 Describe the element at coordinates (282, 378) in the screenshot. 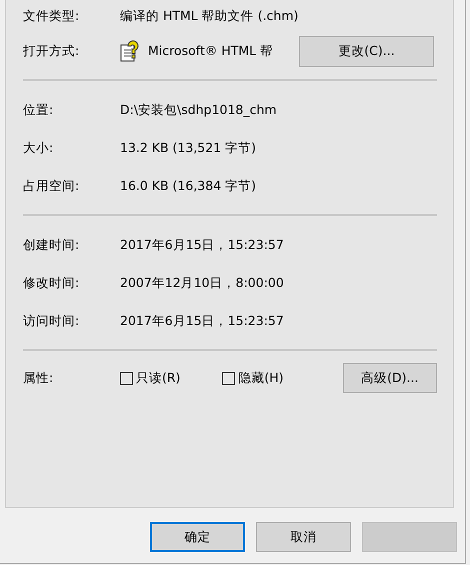

I see `checkbox: 隐藏(H)` at that location.